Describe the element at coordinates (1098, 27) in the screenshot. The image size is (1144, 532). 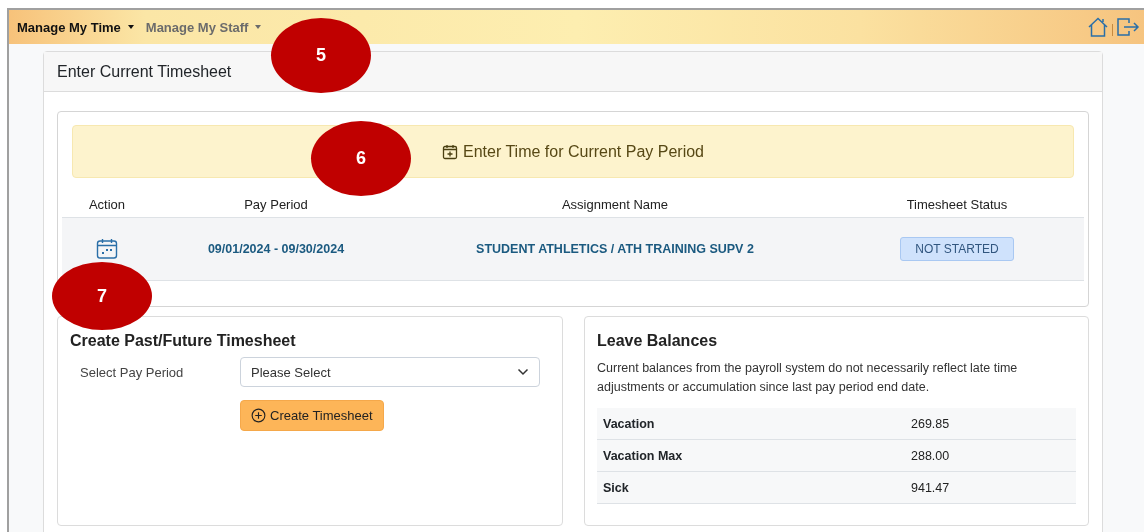
I see `home-icon` at that location.